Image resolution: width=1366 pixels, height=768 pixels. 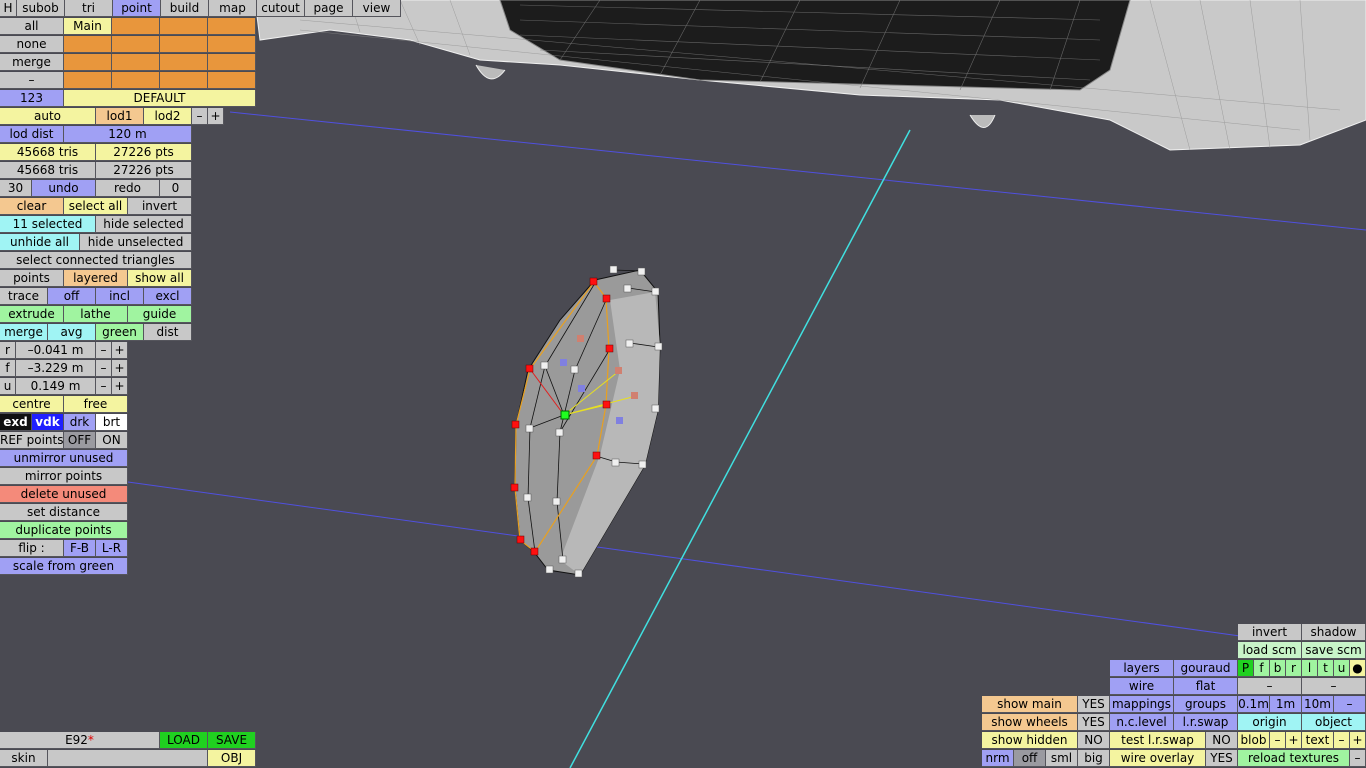 What do you see at coordinates (1334, 650) in the screenshot?
I see `save-scm-button: save scm` at bounding box center [1334, 650].